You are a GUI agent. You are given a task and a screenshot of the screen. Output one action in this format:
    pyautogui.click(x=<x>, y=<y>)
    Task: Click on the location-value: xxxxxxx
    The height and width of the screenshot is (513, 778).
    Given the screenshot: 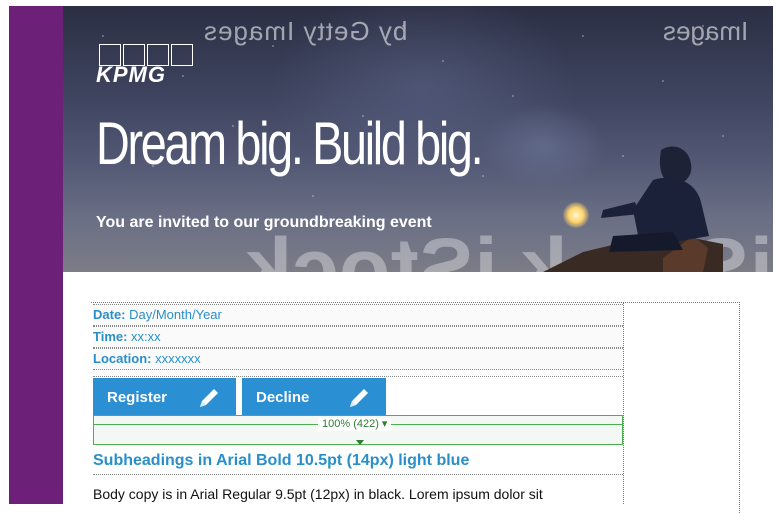 What is the action you would take?
    pyautogui.click(x=176, y=358)
    